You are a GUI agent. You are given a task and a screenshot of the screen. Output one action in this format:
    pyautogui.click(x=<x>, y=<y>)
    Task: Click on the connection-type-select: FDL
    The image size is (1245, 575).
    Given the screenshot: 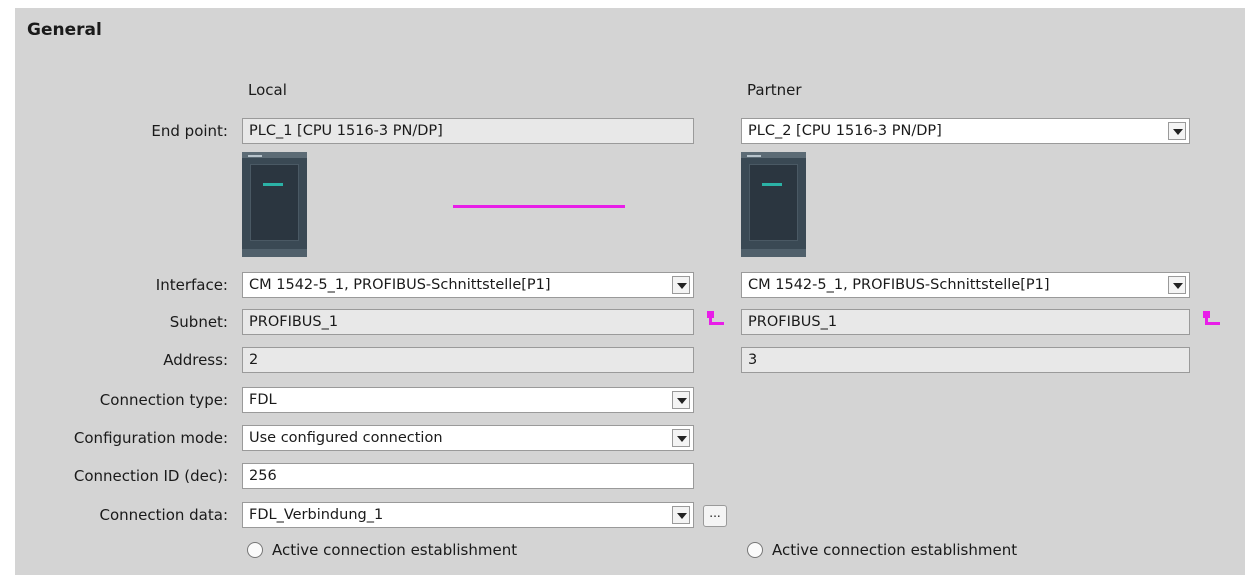 What is the action you would take?
    pyautogui.click(x=468, y=400)
    